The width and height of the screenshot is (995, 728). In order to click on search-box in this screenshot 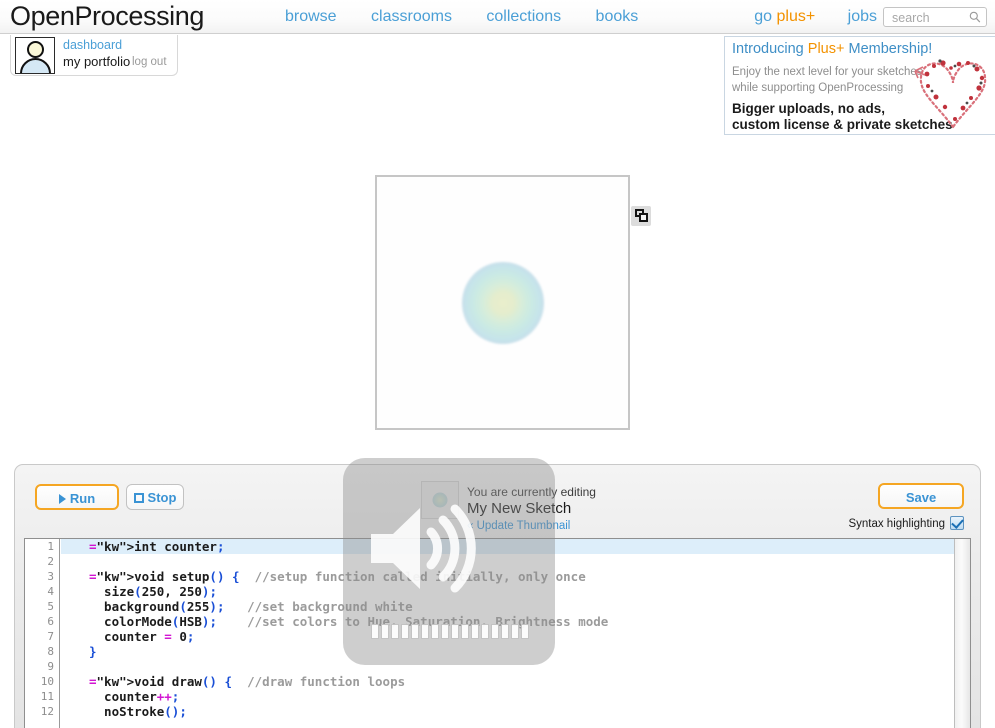, I will do `click(935, 17)`.